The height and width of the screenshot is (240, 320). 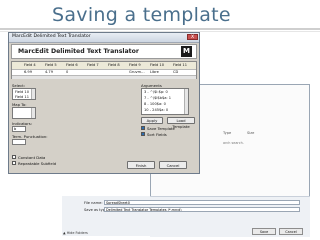 What do you see at coordinates (156, 110) in the screenshot?
I see `list-item: 10 - 245$a: 0` at bounding box center [156, 110].